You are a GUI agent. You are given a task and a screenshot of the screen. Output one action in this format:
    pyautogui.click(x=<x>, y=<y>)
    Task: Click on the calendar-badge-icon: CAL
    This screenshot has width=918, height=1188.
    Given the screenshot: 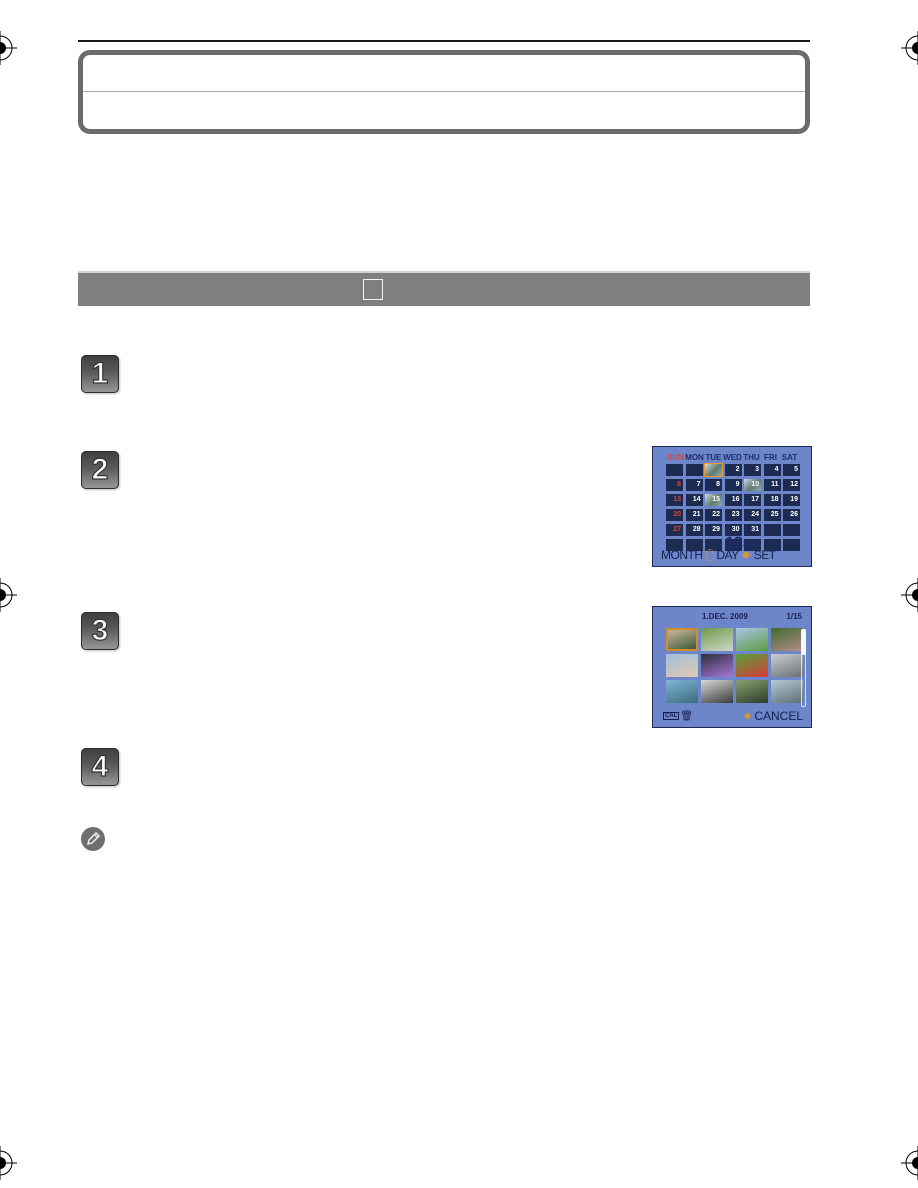 What is the action you would take?
    pyautogui.click(x=671, y=716)
    